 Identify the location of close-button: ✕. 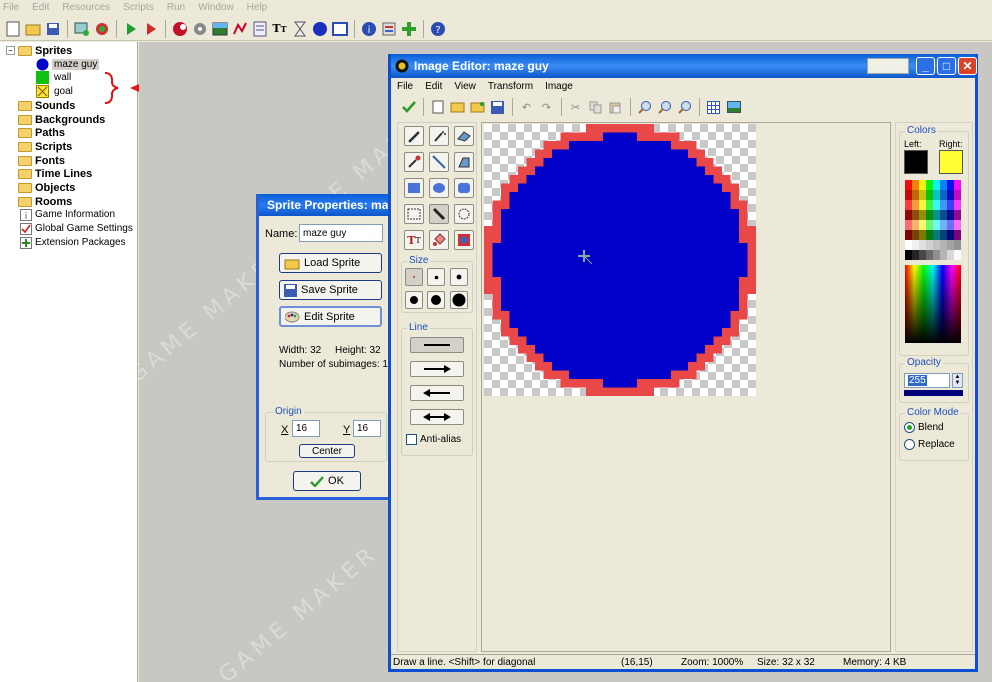
(967, 66).